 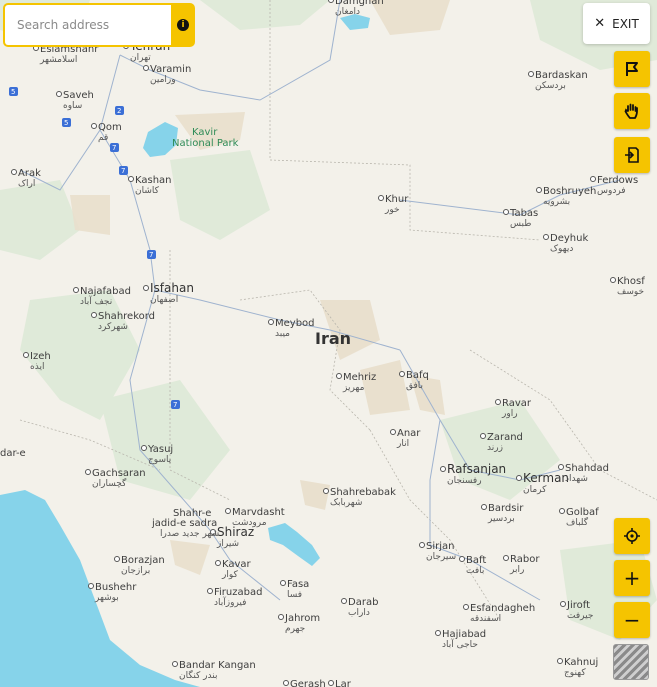 I want to click on place-label: Bardsir, so click(x=506, y=508).